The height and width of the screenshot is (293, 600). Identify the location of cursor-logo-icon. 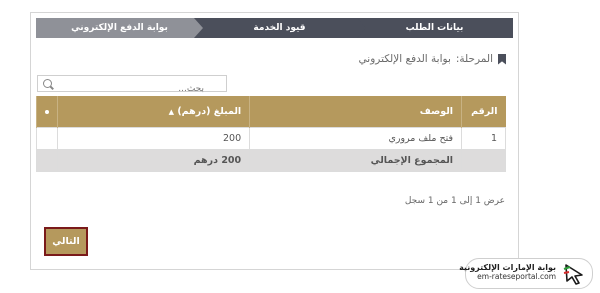
(573, 274).